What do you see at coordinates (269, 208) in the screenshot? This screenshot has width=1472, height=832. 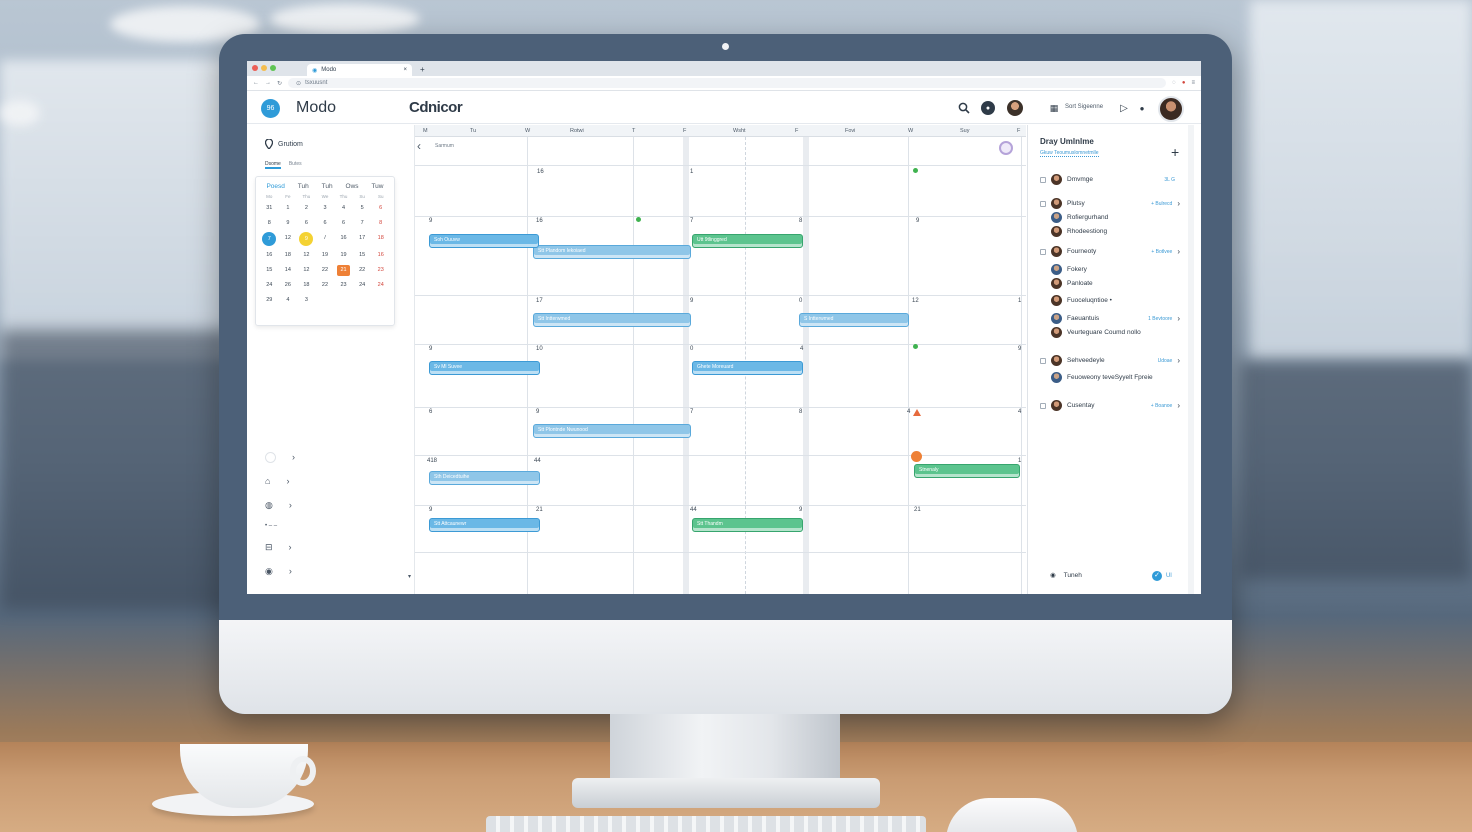 I see `mini-calendar-day: 31` at bounding box center [269, 208].